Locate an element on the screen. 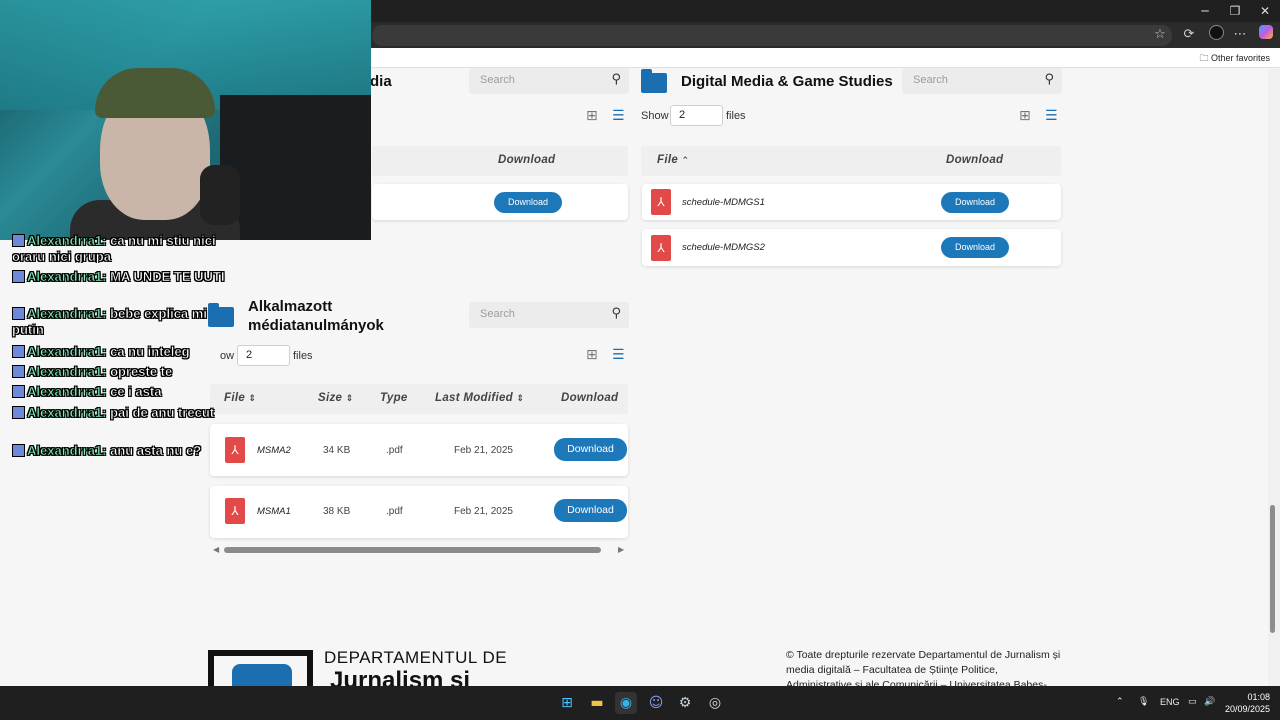  favorite-star-icon: ☆ is located at coordinates (1160, 35).